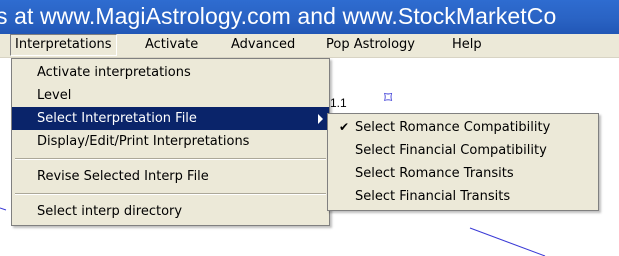  What do you see at coordinates (171, 45) in the screenshot?
I see `menu-activate: Activate` at bounding box center [171, 45].